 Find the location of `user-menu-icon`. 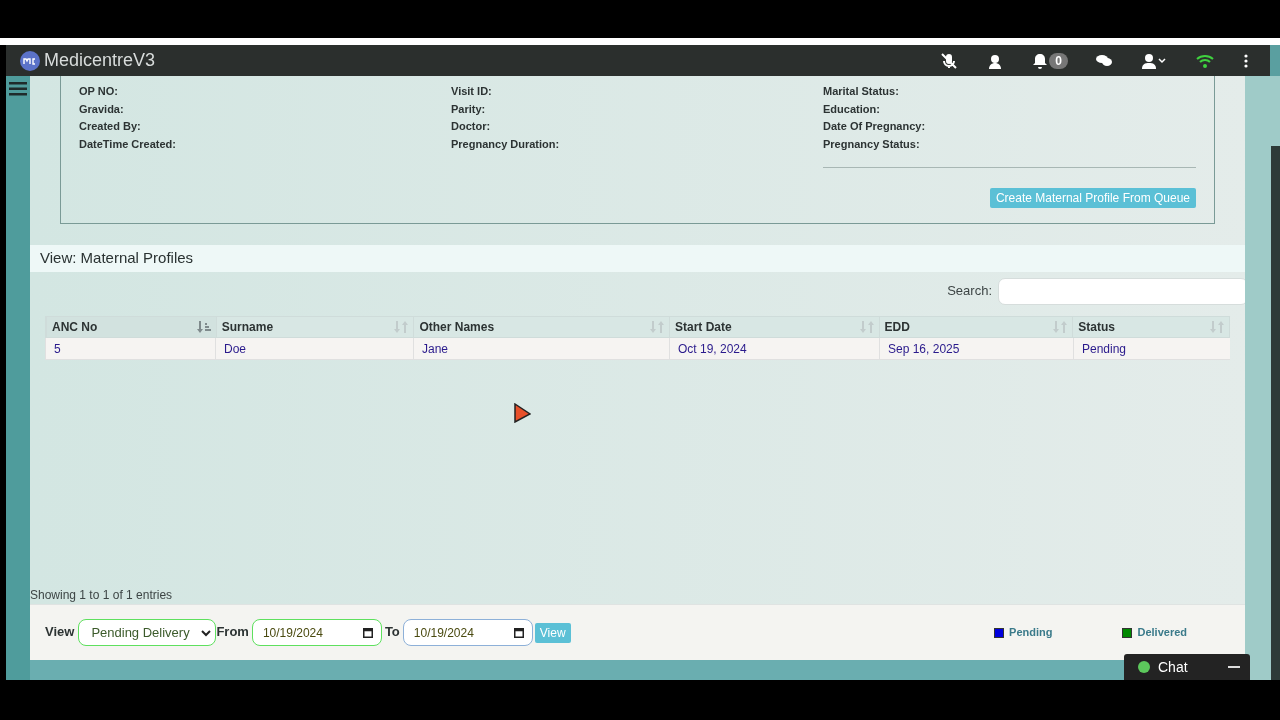

user-menu-icon is located at coordinates (1154, 60).